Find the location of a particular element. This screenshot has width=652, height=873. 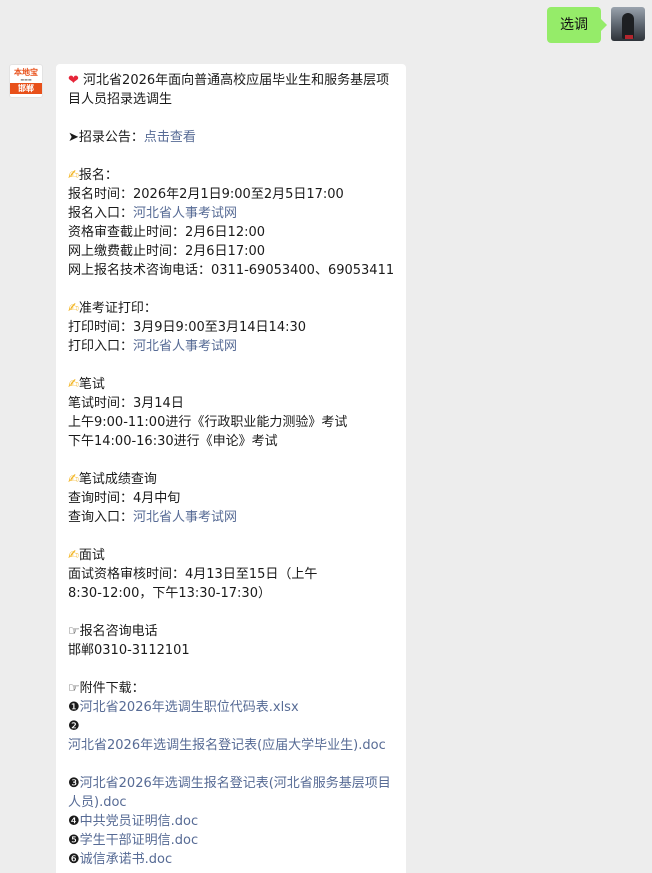

consult-heading-text: 报名咨询电话 is located at coordinates (118, 631).